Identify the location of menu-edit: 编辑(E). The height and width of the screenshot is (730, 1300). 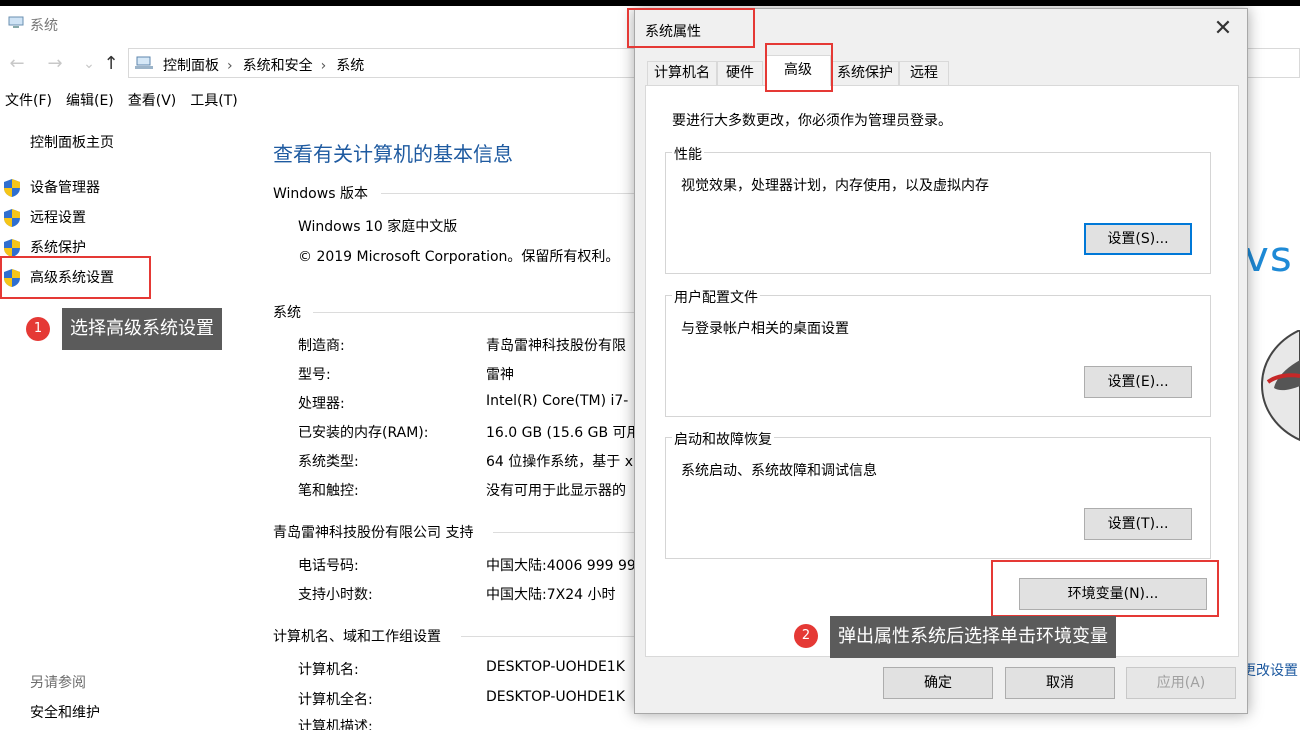
(90, 100).